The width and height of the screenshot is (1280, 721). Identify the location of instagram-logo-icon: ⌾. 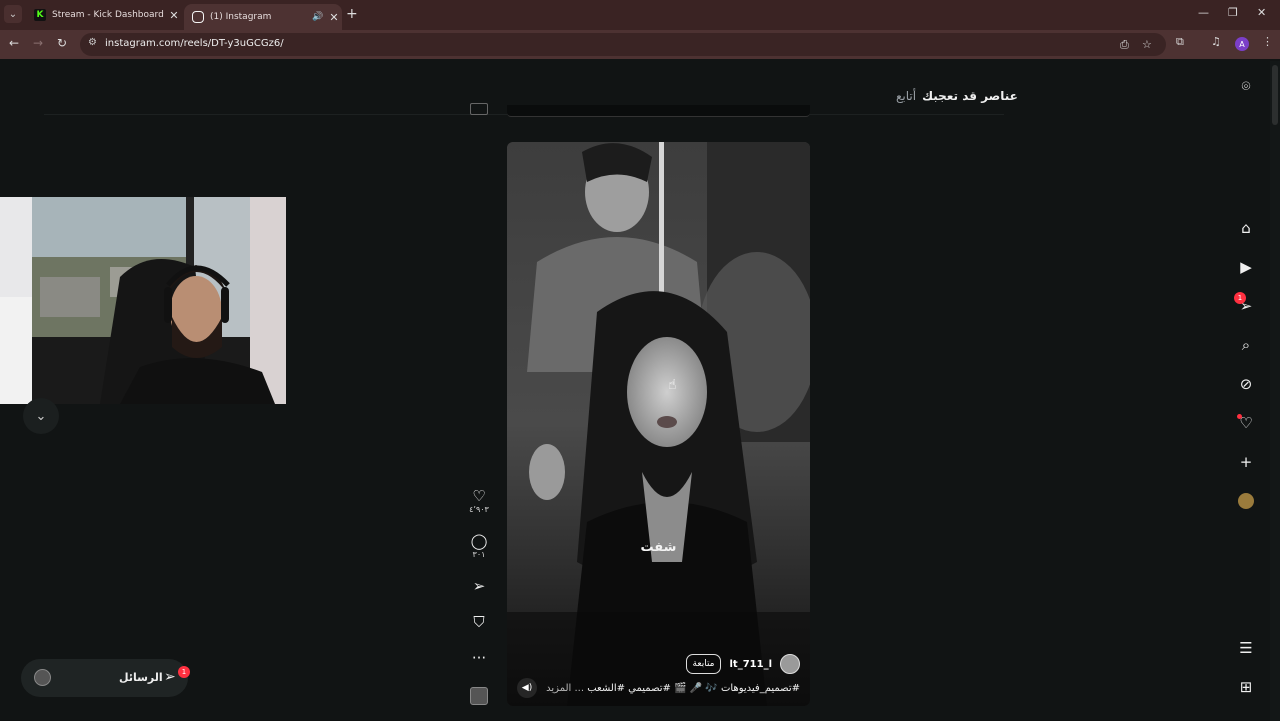
(1246, 86).